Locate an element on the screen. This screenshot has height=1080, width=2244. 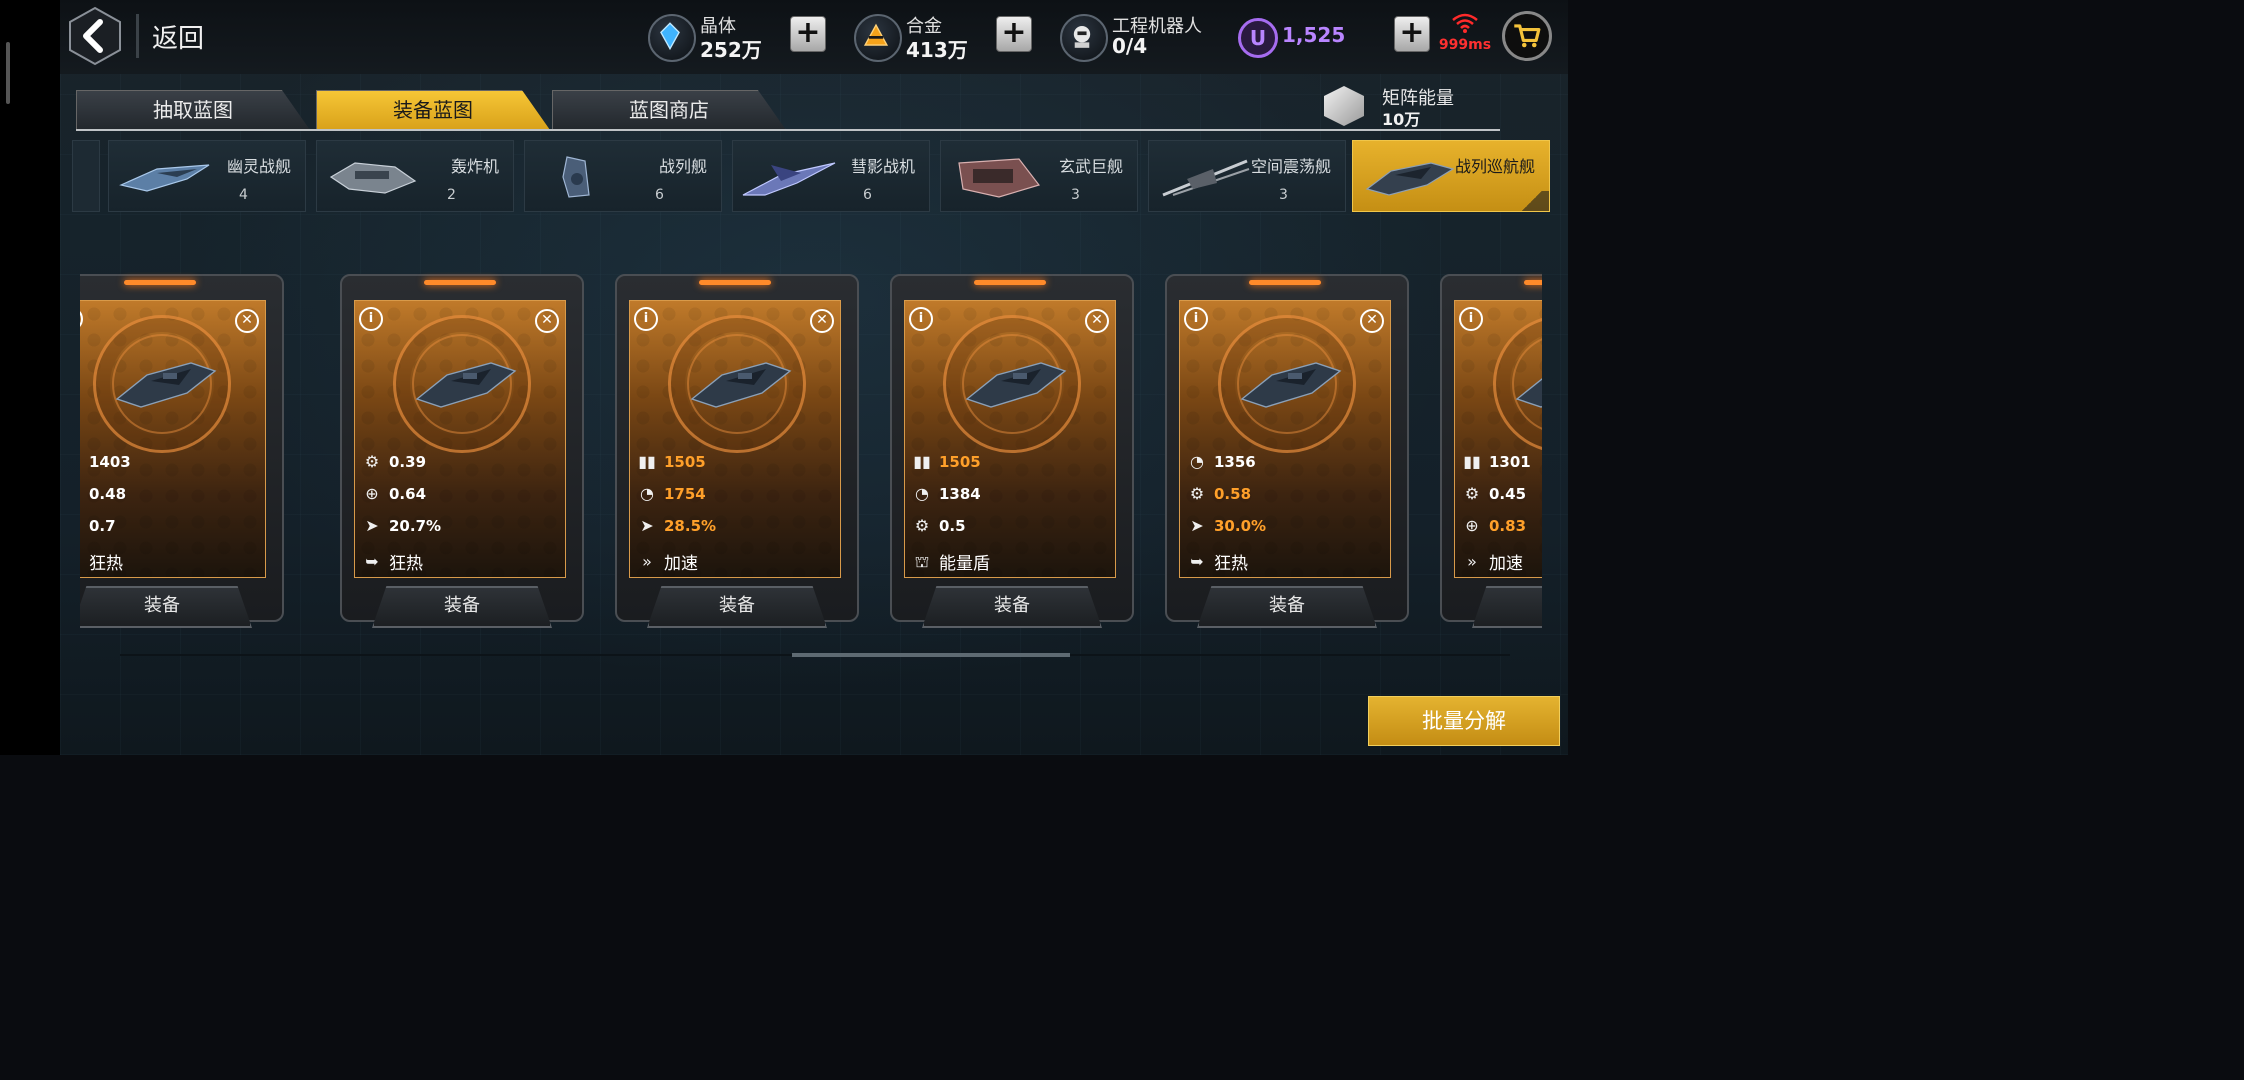
stat-value: 1384 is located at coordinates (960, 494).